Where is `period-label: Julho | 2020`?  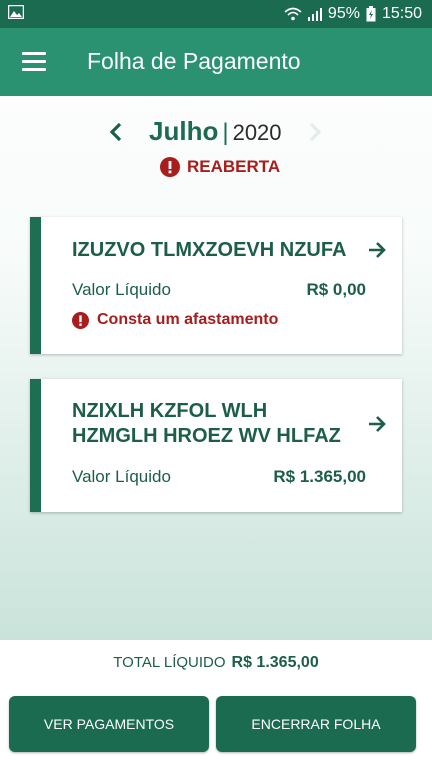
period-label: Julho | 2020 is located at coordinates (215, 131).